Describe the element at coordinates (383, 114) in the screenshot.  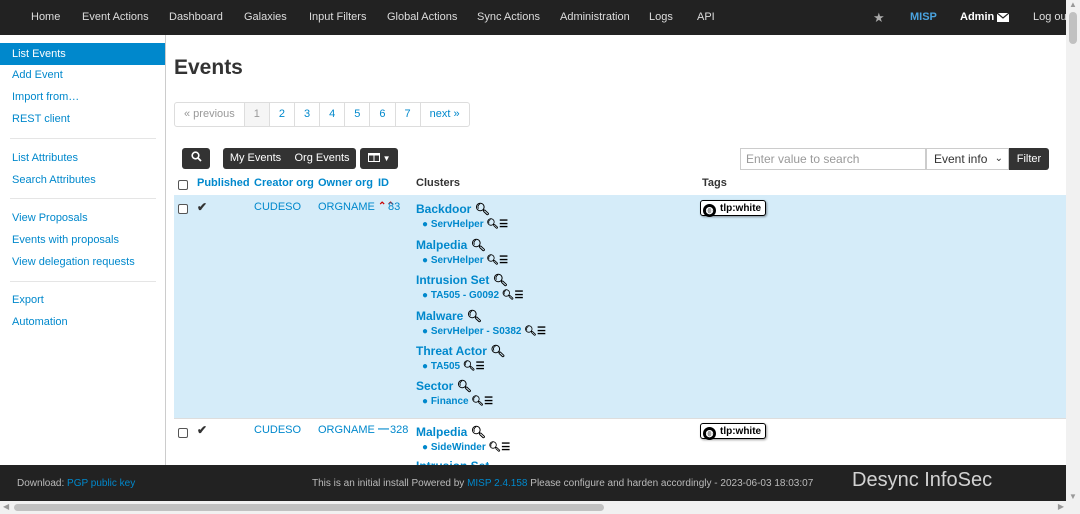
I see `pagination-page: 6` at that location.